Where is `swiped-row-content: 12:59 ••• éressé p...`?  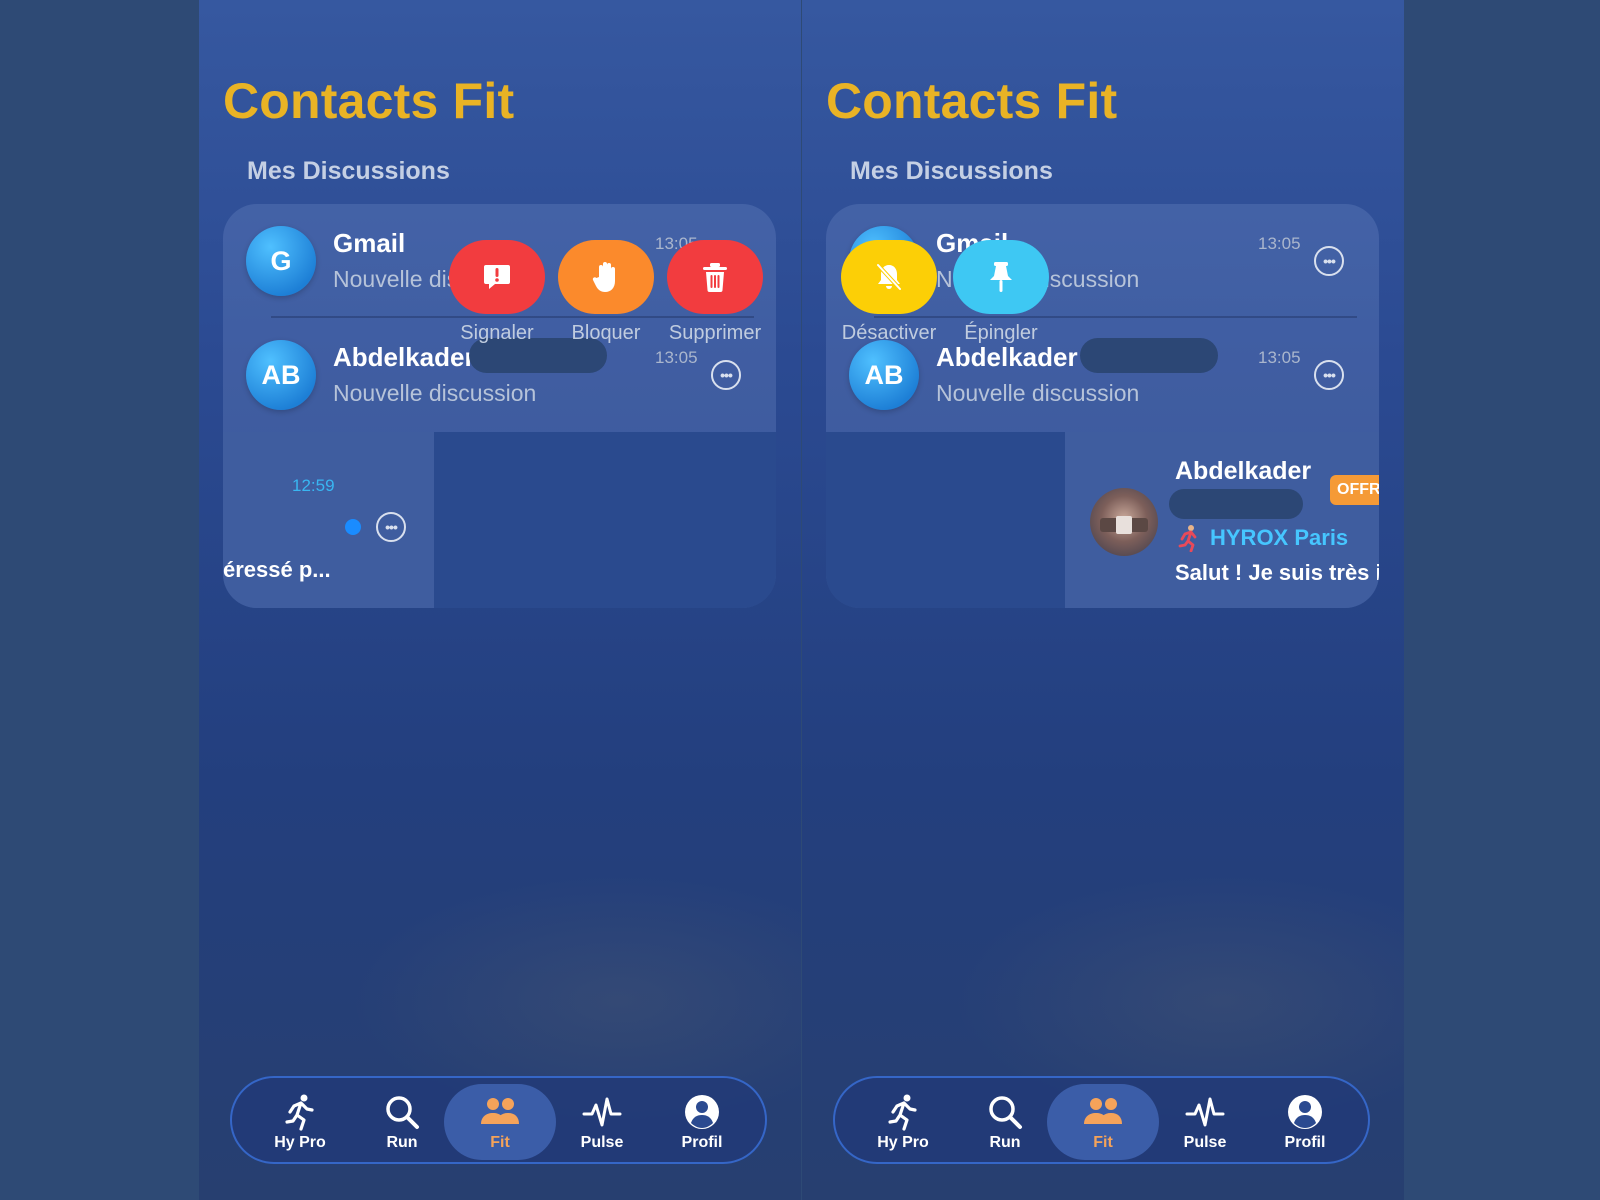 swiped-row-content: 12:59 ••• éressé p... is located at coordinates (328, 520).